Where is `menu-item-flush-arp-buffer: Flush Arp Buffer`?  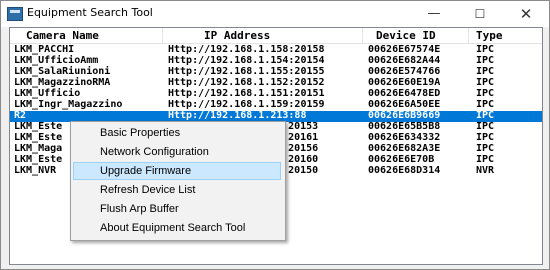
menu-item-flush-arp-buffer: Flush Arp Buffer is located at coordinates (177, 209).